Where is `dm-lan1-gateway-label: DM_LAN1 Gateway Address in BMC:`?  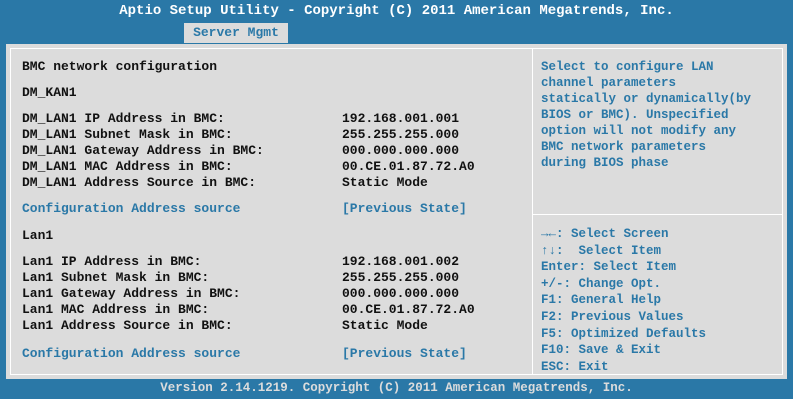 dm-lan1-gateway-label: DM_LAN1 Gateway Address in BMC: is located at coordinates (143, 150).